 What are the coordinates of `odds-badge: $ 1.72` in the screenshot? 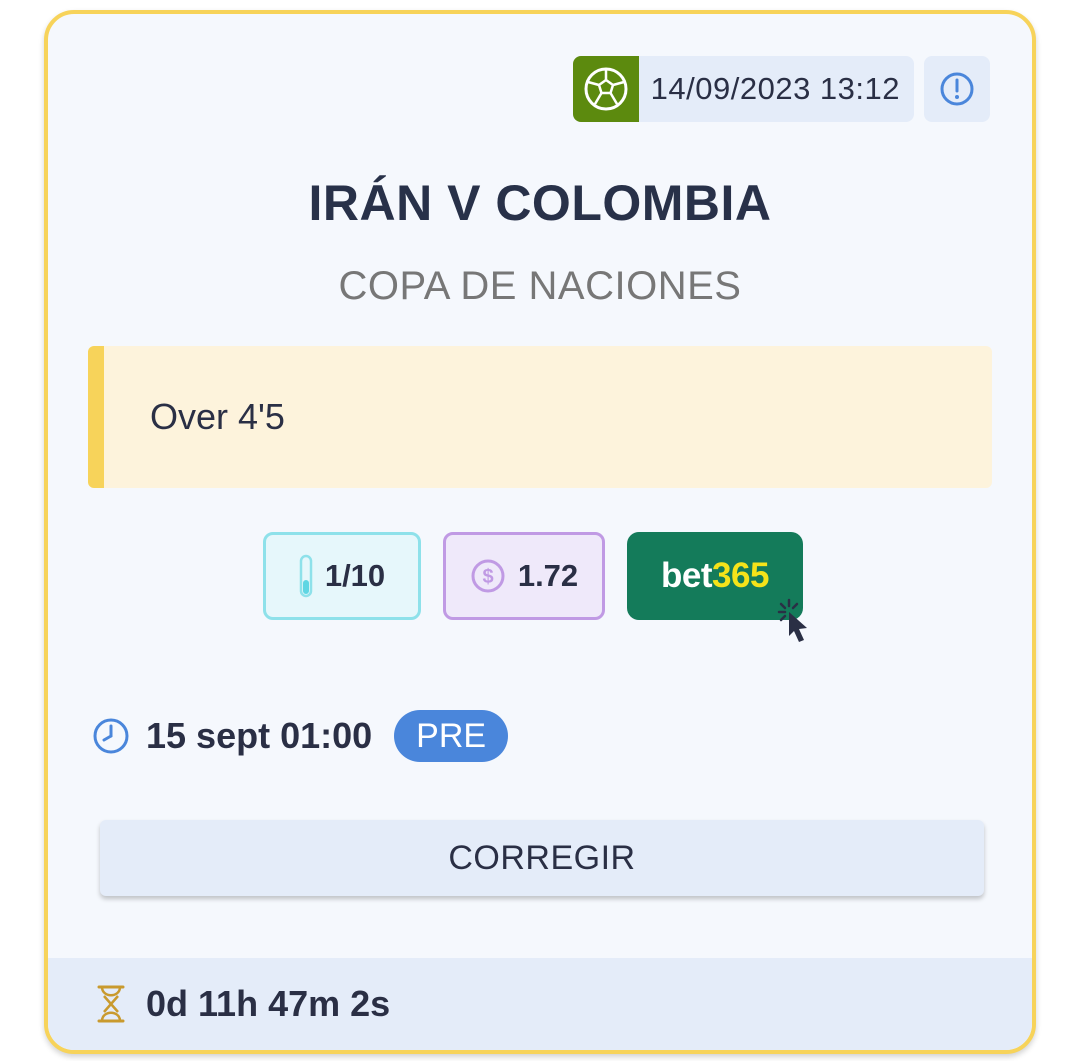 It's located at (524, 576).